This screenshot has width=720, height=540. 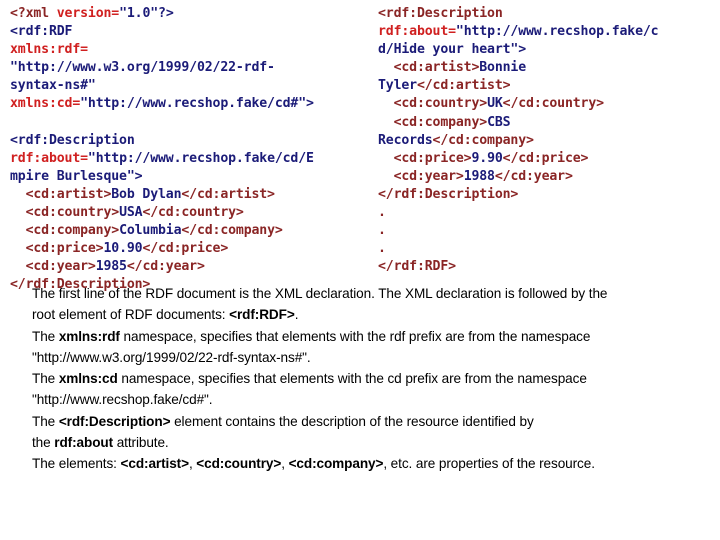 I want to click on code-line: <cd:company>CBS, so click(x=548, y=123).